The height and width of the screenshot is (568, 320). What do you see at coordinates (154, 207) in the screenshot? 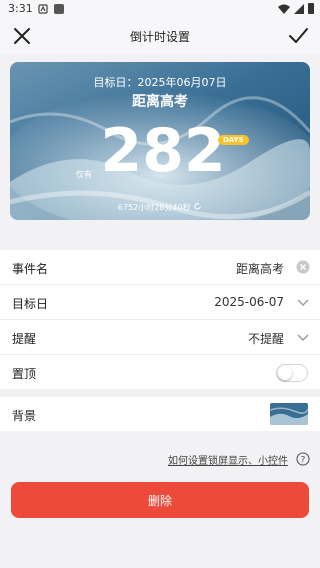
I see `hours-countdown-value: 6752小时28分40秒` at bounding box center [154, 207].